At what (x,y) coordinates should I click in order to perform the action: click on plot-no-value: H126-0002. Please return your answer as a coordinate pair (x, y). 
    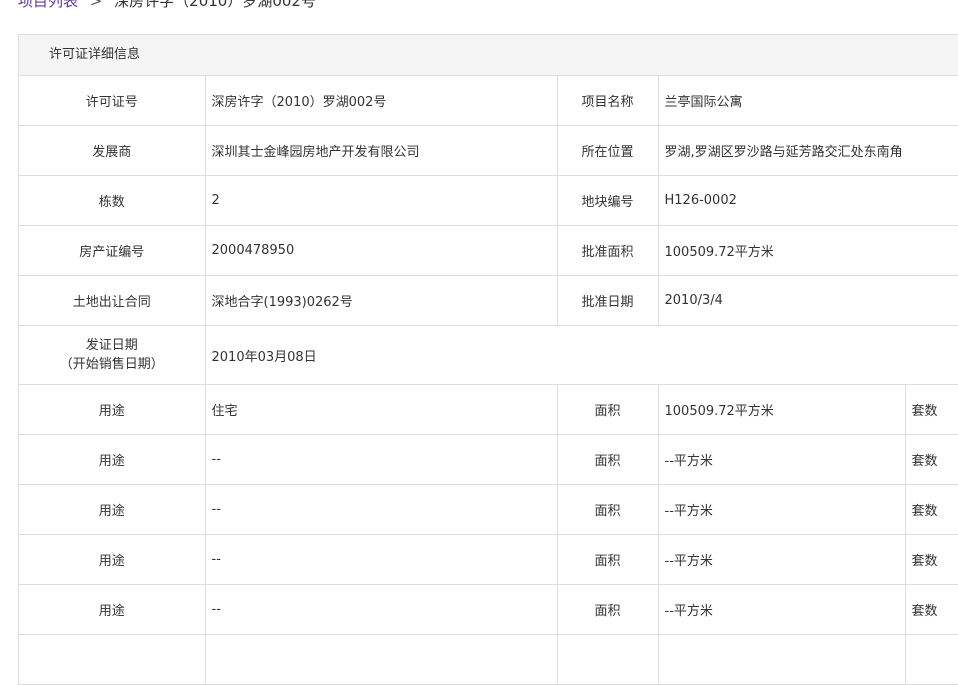
    Looking at the image, I should click on (808, 200).